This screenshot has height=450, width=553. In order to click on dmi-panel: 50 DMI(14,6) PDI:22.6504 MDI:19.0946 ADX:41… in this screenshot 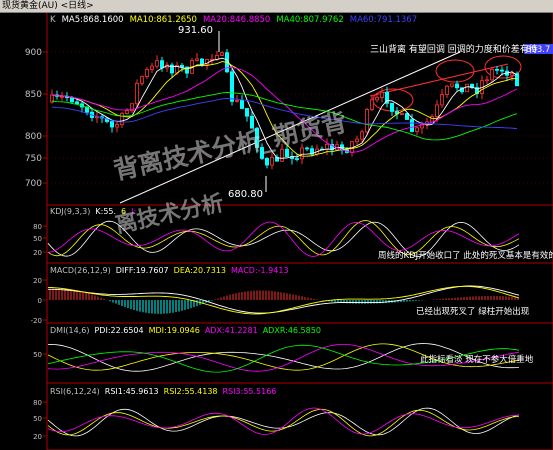, I will do `click(293, 353)`.